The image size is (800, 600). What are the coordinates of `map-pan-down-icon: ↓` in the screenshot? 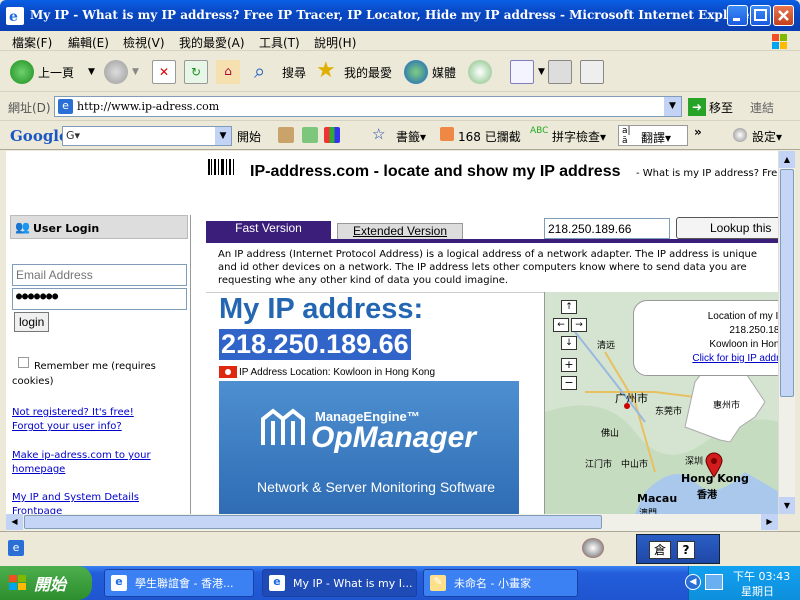 It's located at (569, 343).